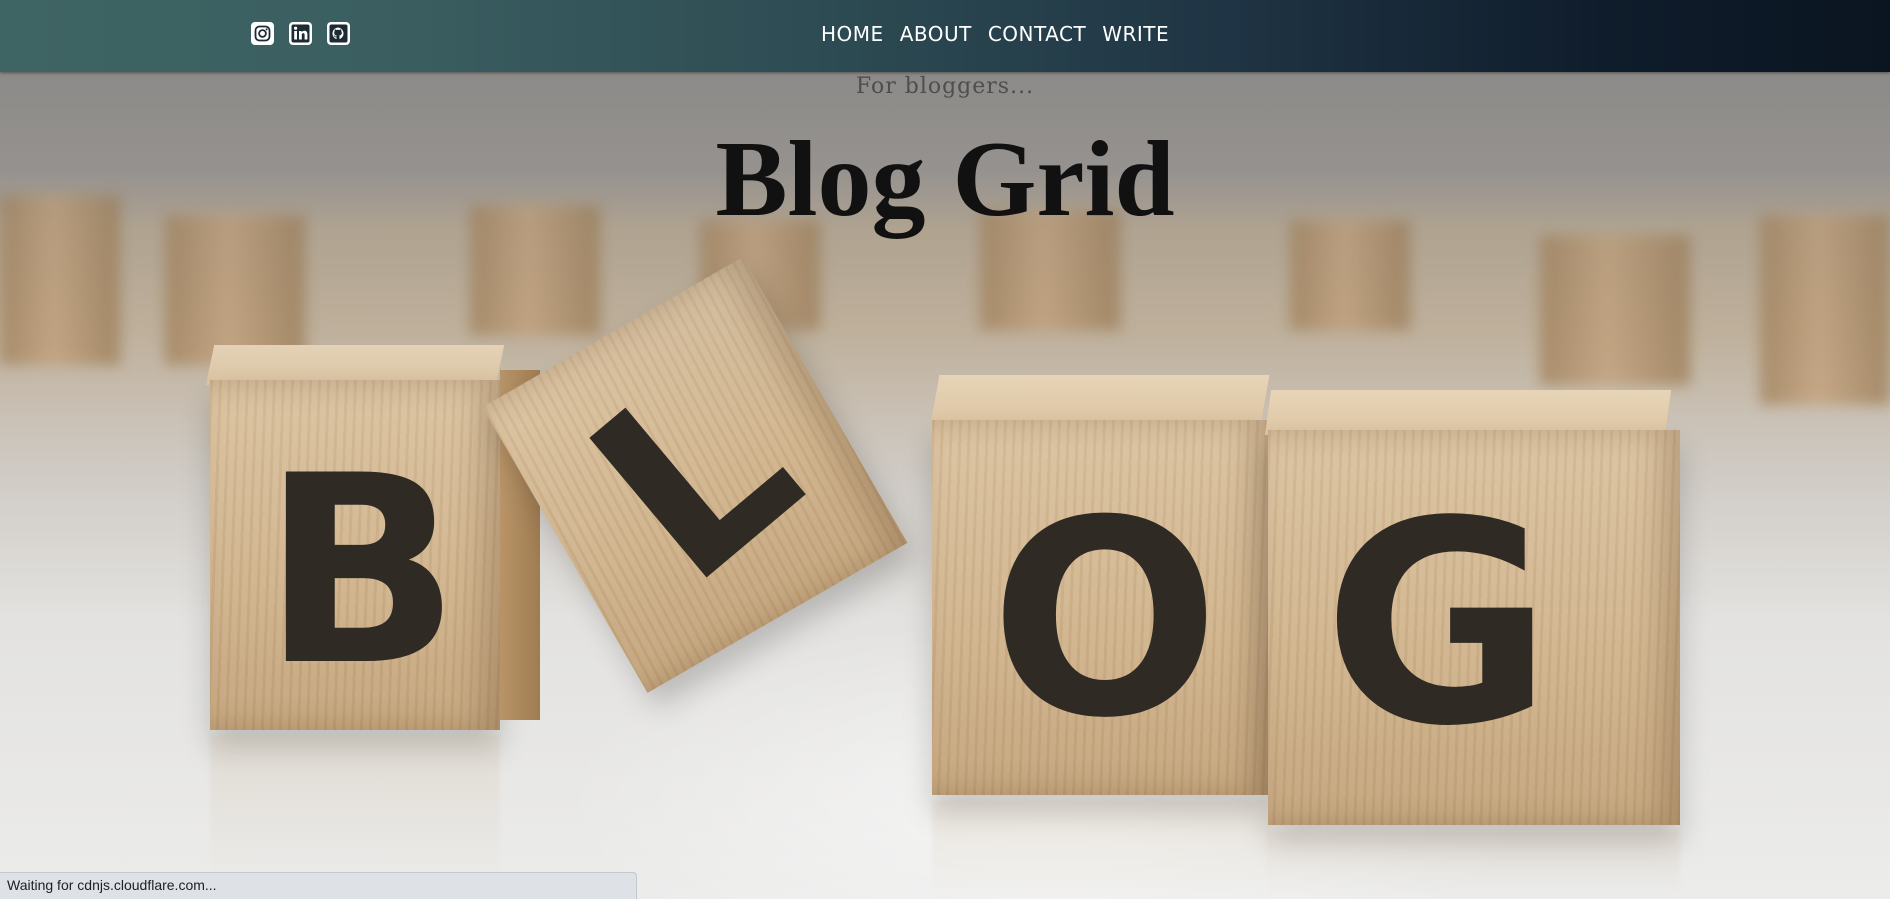 The height and width of the screenshot is (899, 1890). I want to click on top-navbar: HOME ABOUT CONTACT WRITE, so click(945, 36).